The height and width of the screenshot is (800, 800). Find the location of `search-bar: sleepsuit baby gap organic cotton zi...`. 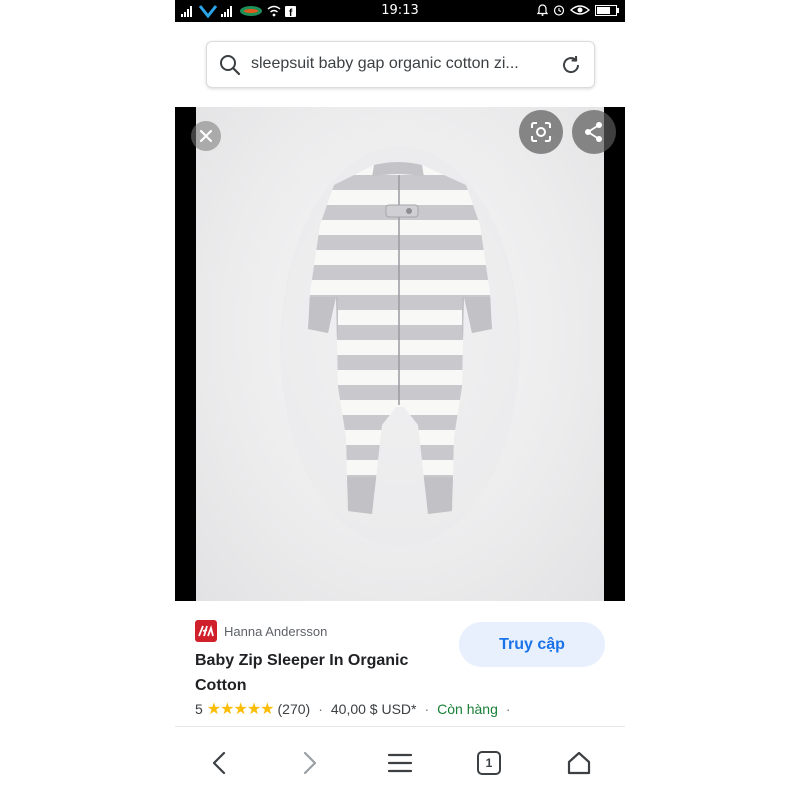

search-bar: sleepsuit baby gap organic cotton zi... is located at coordinates (400, 64).